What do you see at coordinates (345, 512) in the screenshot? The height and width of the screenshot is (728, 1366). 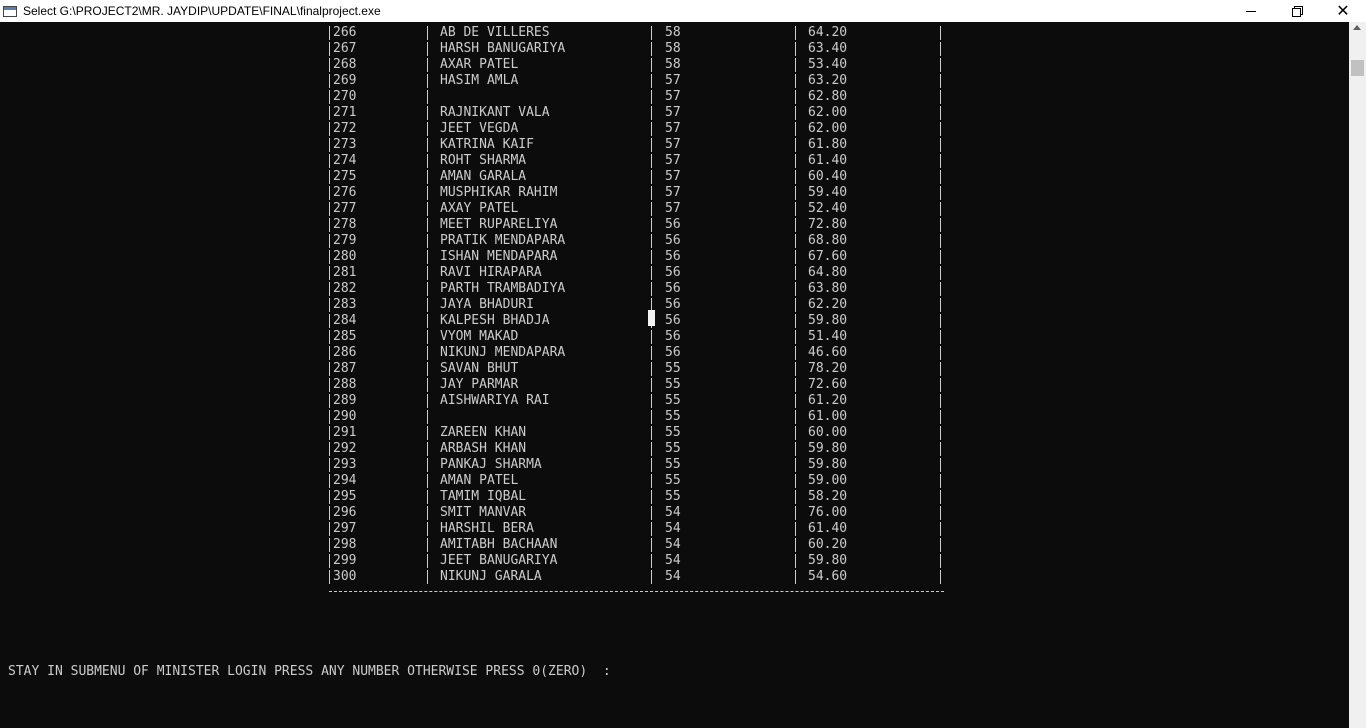 I see `cell-id: 296` at bounding box center [345, 512].